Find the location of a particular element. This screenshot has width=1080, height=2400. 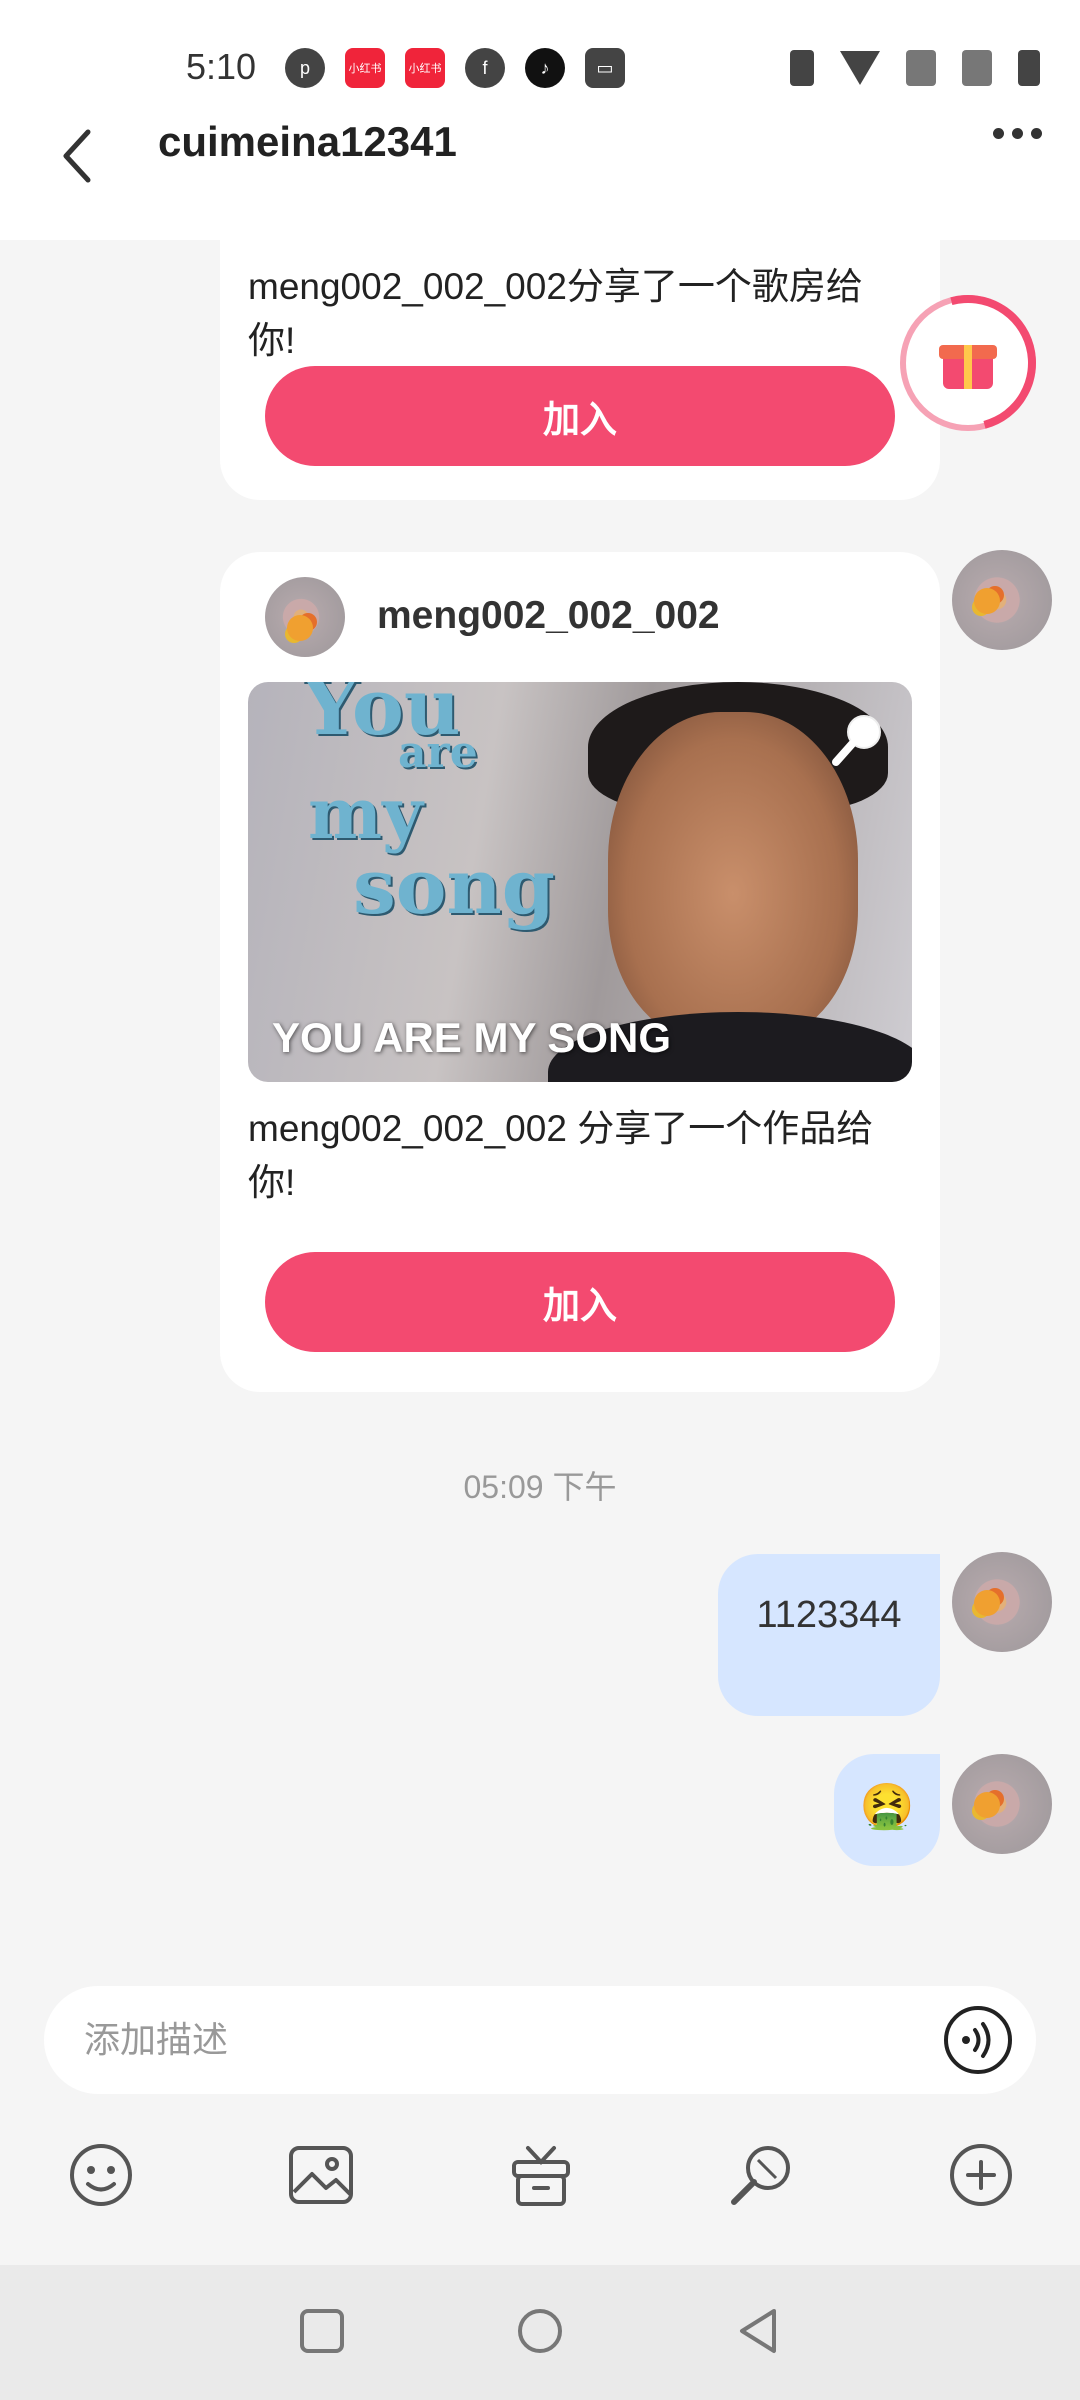

voice-input-icon is located at coordinates (978, 2040).